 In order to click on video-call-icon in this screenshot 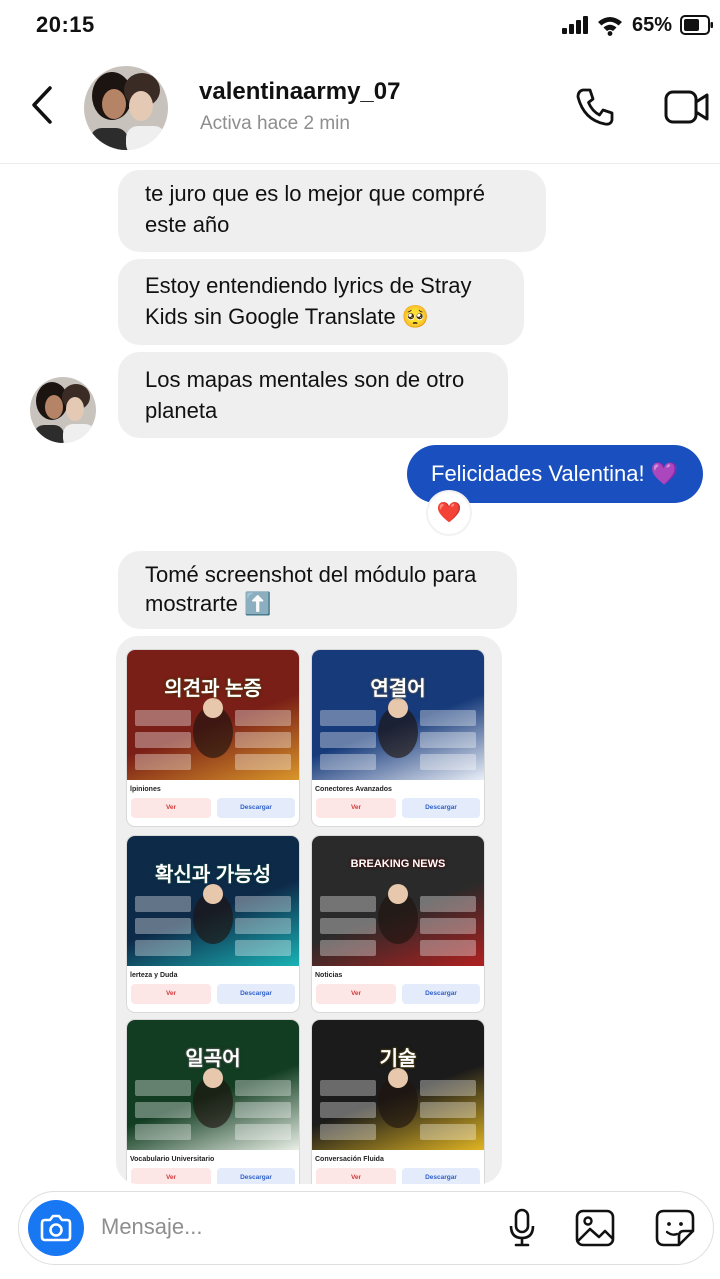, I will do `click(687, 107)`.